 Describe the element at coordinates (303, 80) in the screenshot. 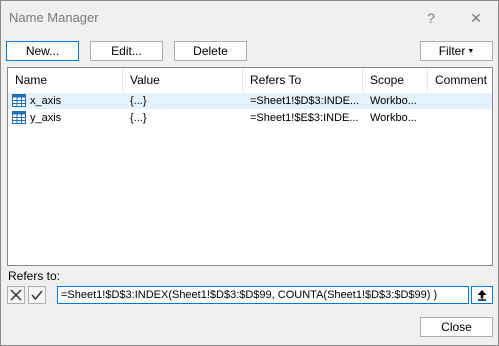

I see `column-header-refers-to: Refers To` at that location.